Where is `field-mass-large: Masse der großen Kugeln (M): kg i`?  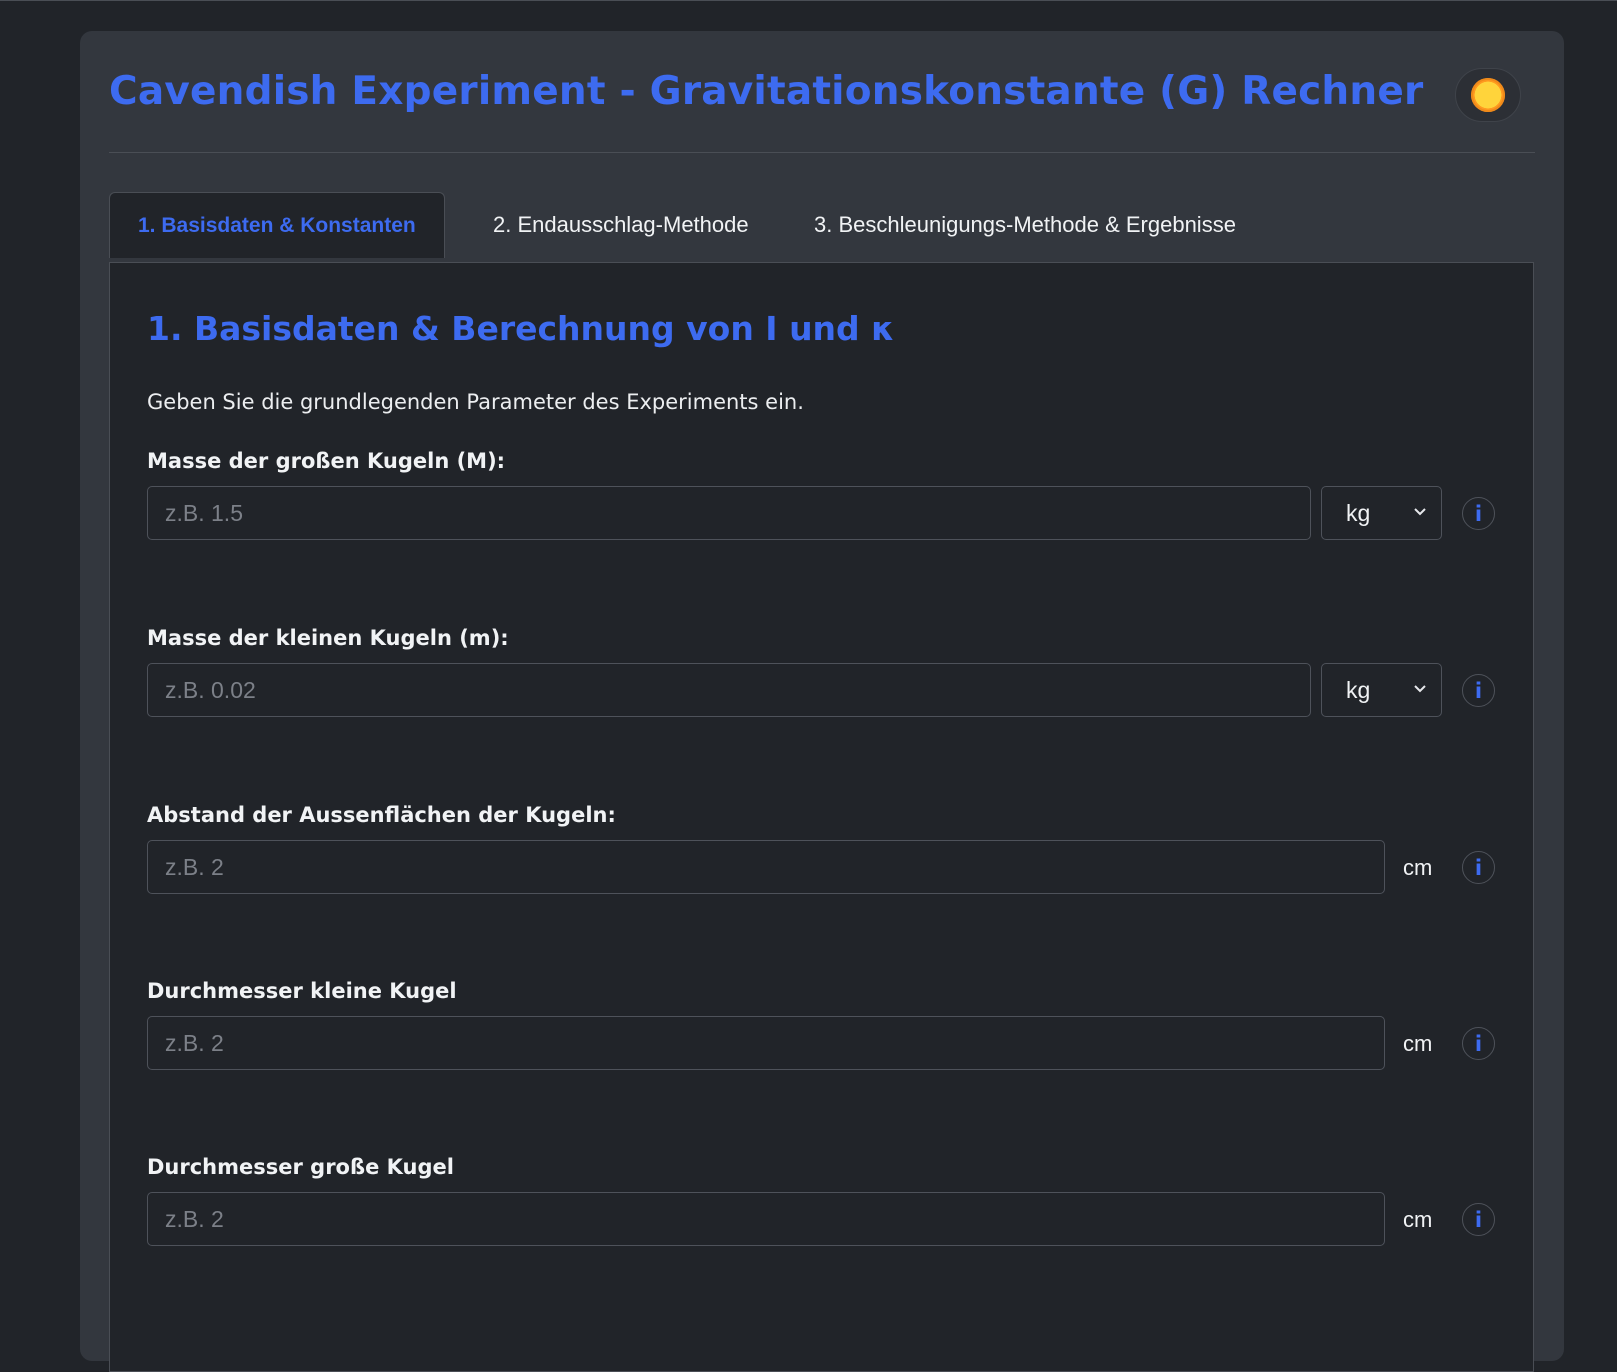 field-mass-large: Masse der großen Kugeln (M): kg i is located at coordinates (827, 499).